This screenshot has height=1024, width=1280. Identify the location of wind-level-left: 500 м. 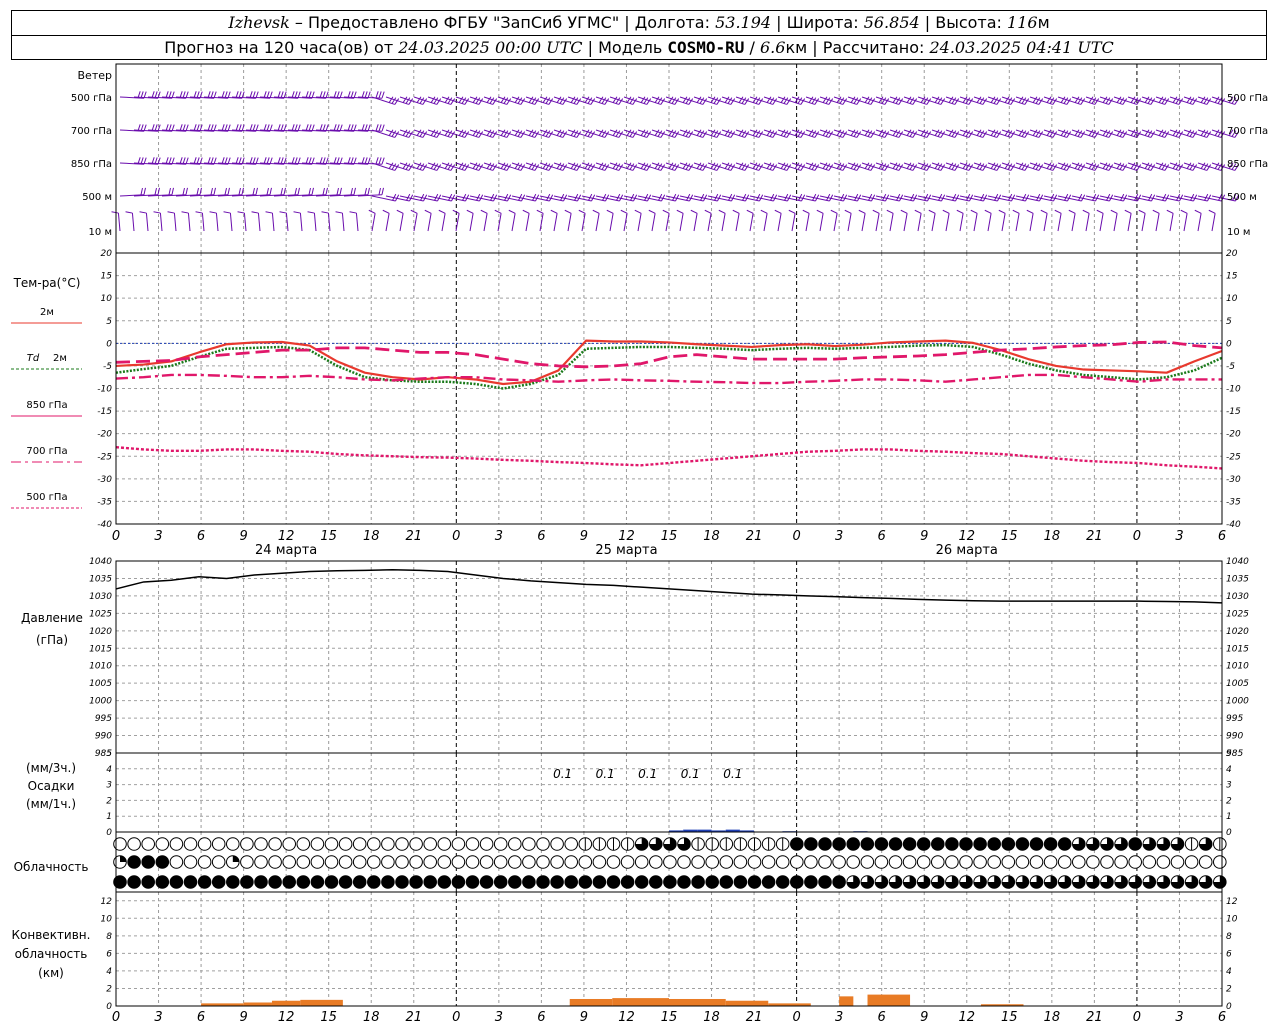
(97, 197).